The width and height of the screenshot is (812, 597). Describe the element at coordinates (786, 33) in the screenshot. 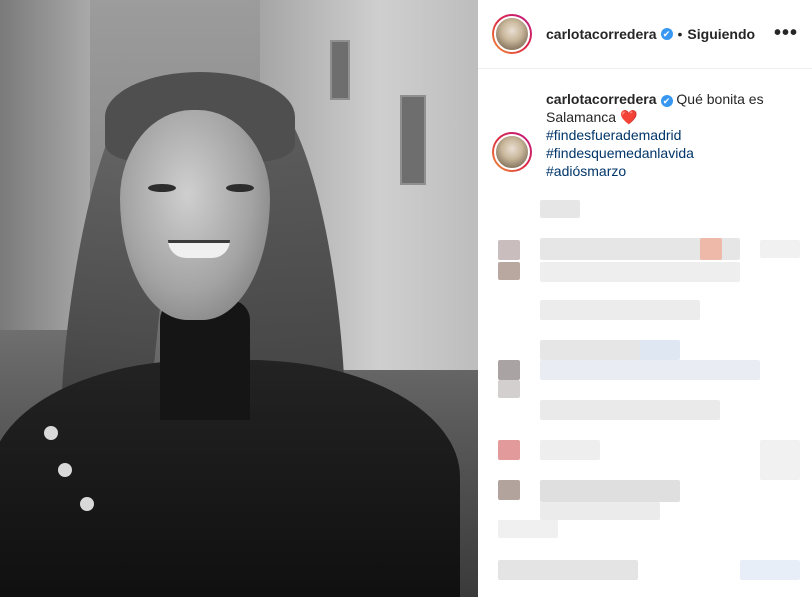

I see `more-options-icon: •••` at that location.